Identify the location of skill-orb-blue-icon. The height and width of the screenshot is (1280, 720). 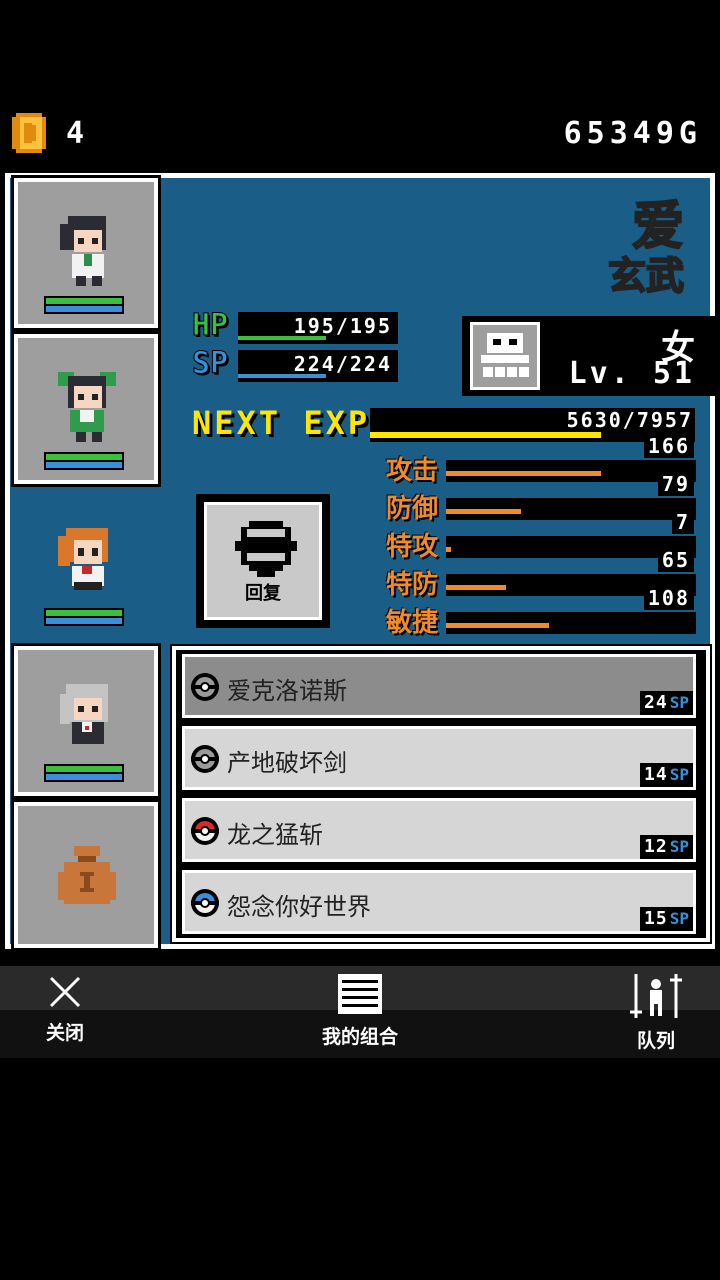
(205, 903).